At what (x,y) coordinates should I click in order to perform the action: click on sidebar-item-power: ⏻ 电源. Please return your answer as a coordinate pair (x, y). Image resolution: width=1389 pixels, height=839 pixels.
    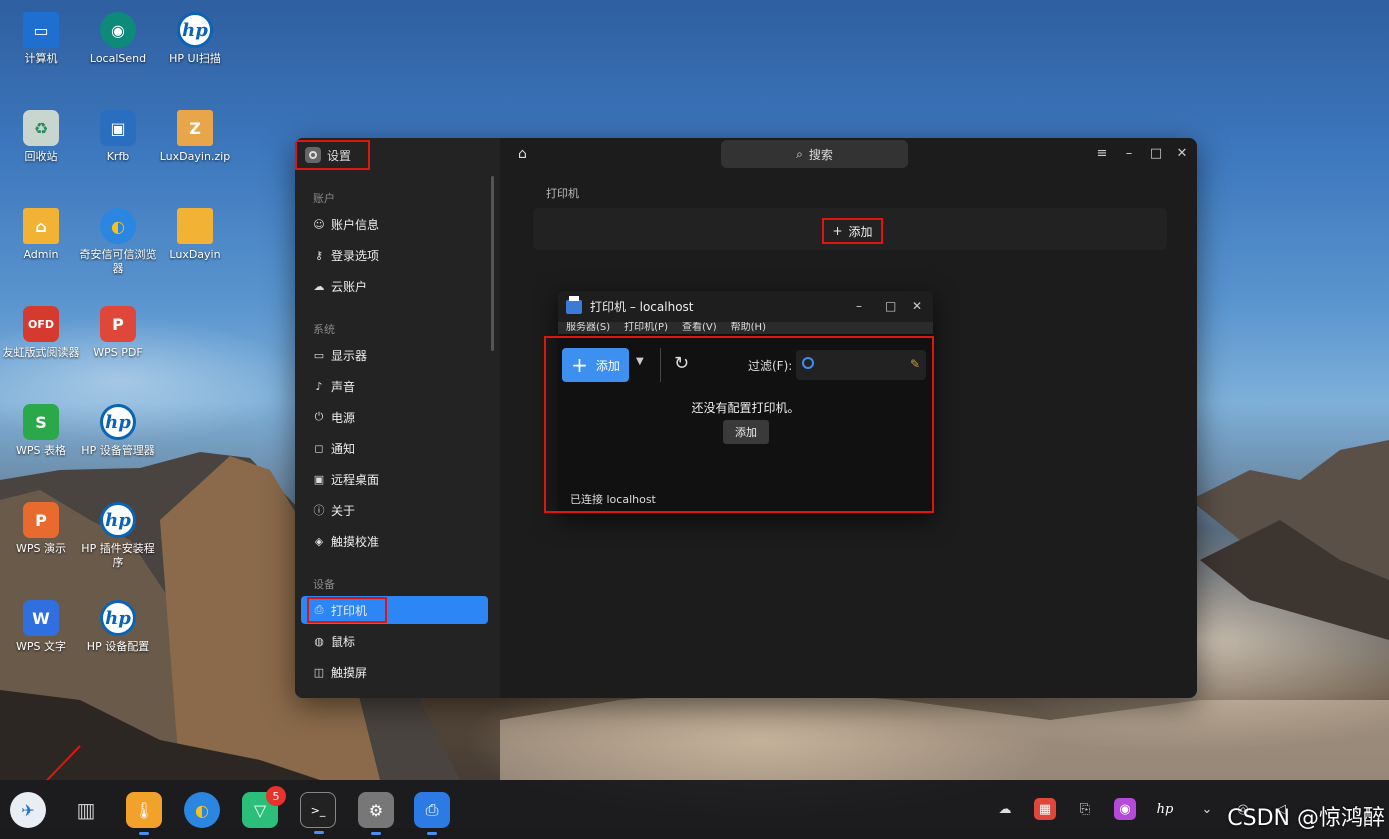
    Looking at the image, I should click on (394, 417).